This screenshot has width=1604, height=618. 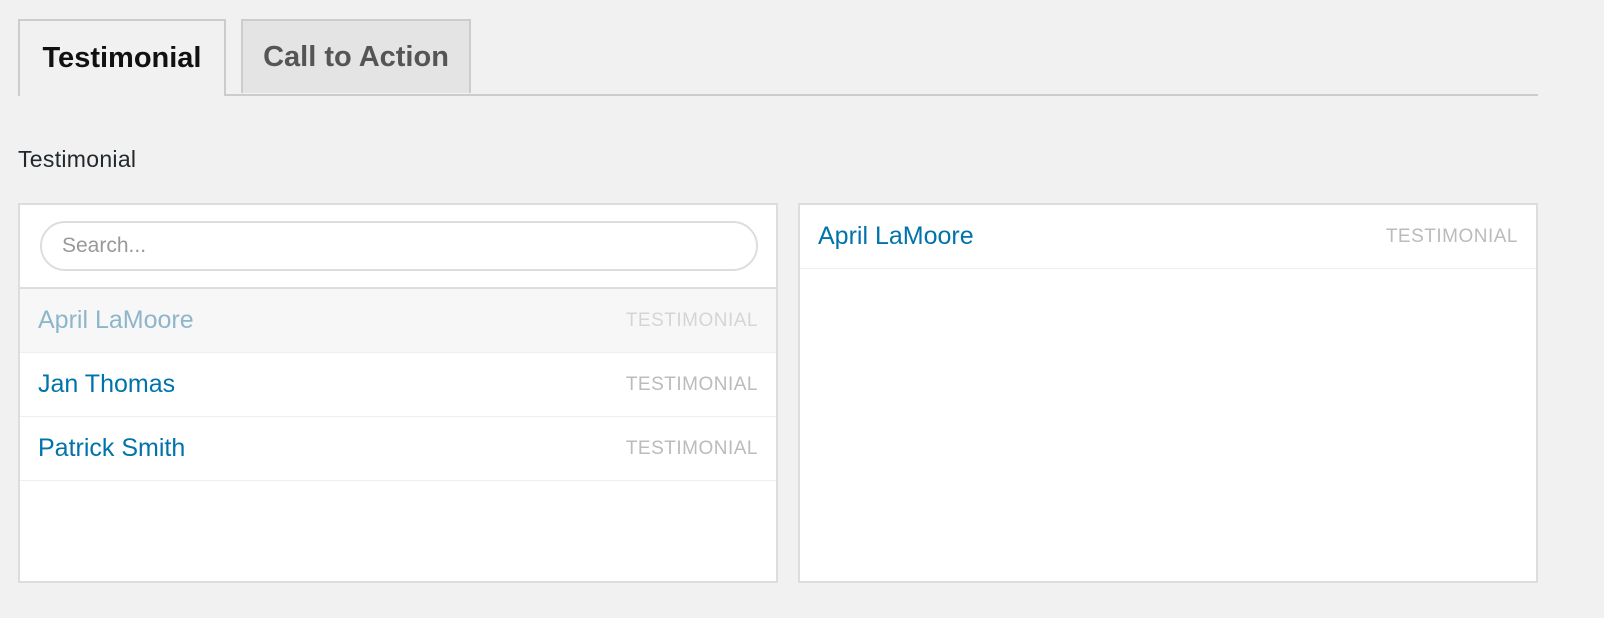 What do you see at coordinates (107, 384) in the screenshot?
I see `item-name: Jan Thomas` at bounding box center [107, 384].